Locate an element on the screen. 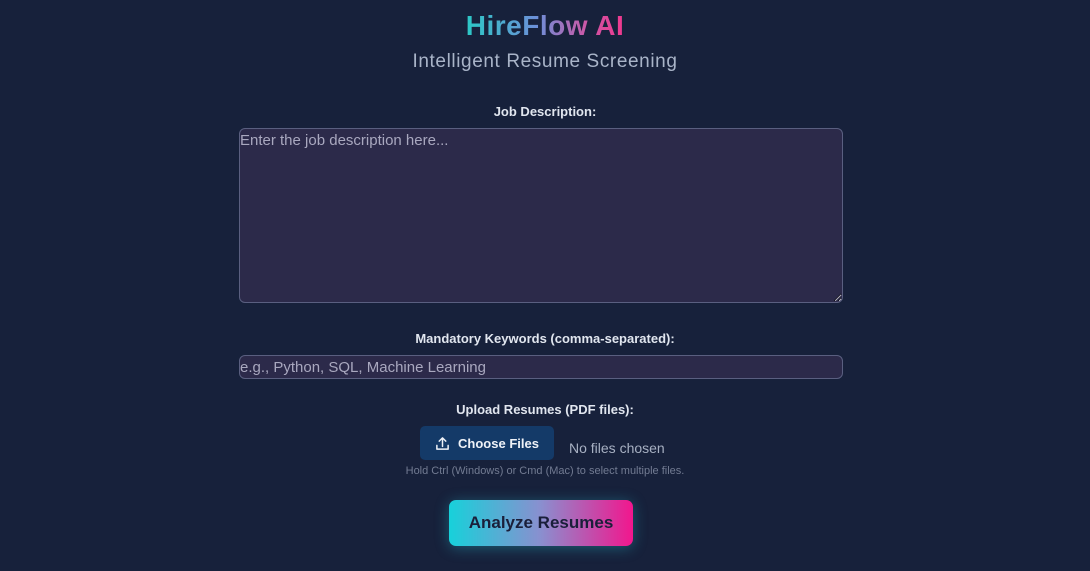 Image resolution: width=1090 pixels, height=571 pixels. upload-icon is located at coordinates (442, 443).